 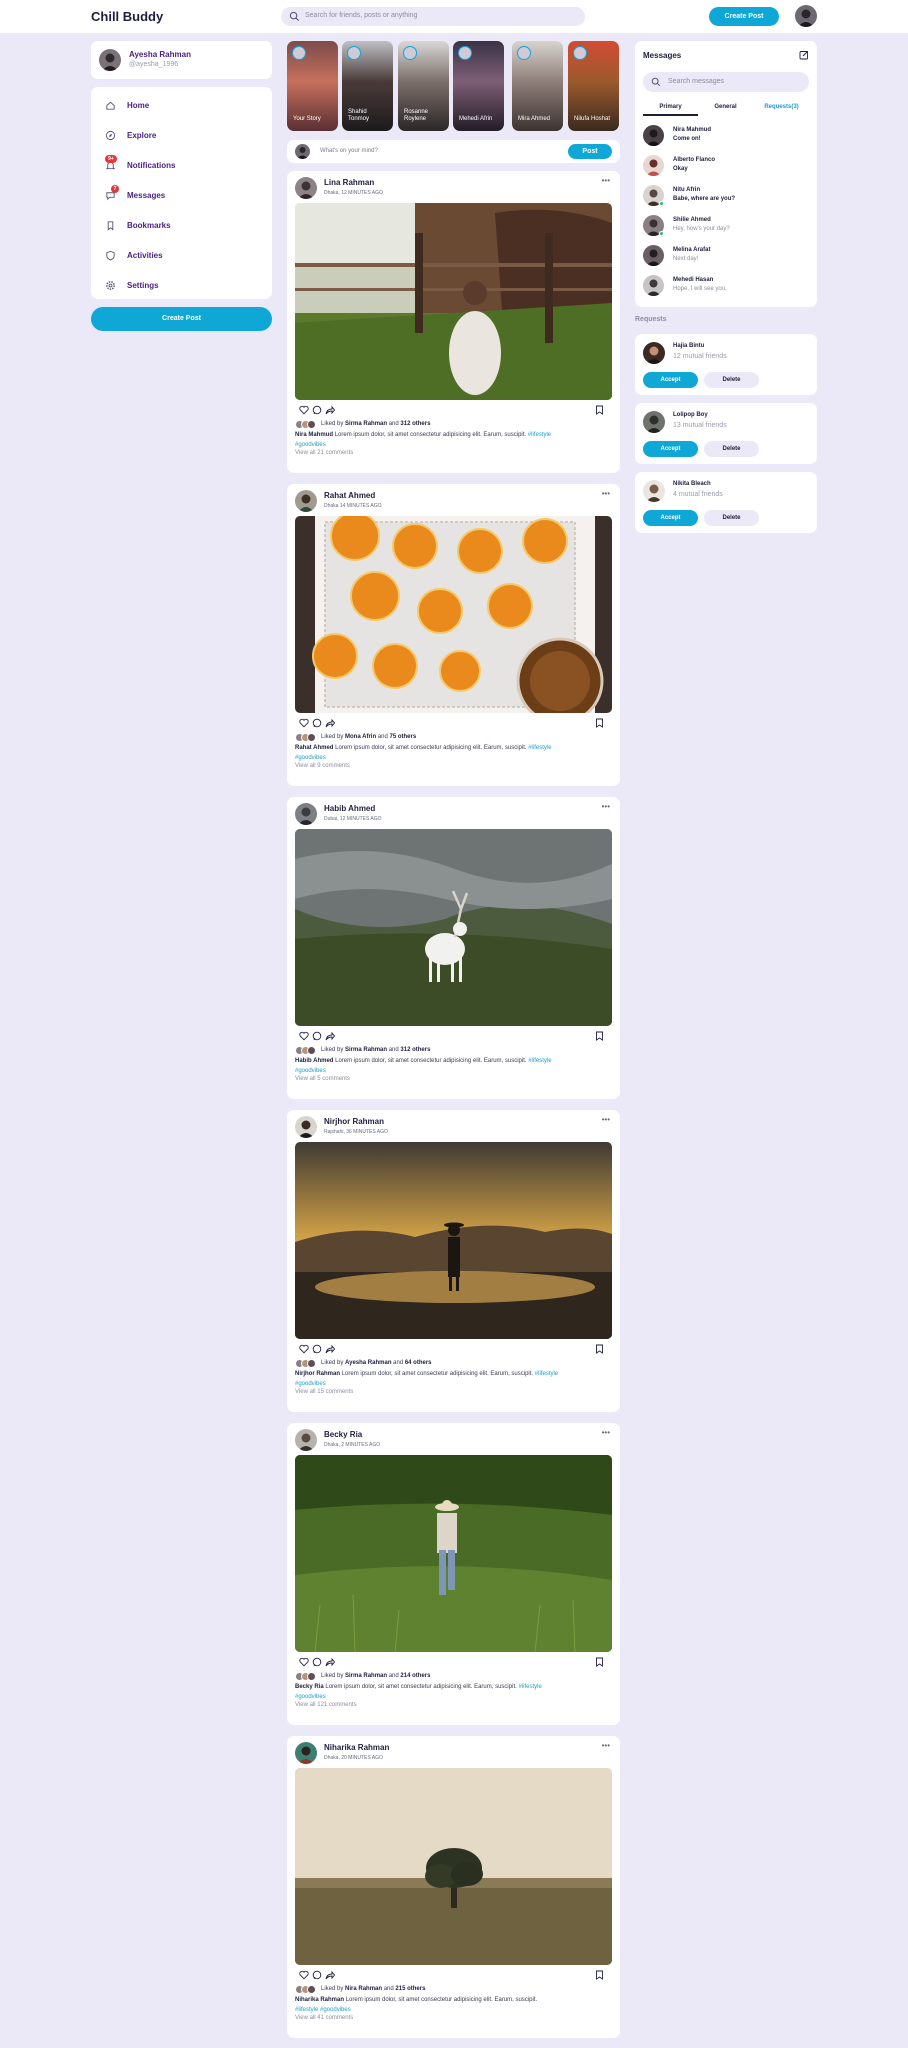 I want to click on global-search-input: Search for friends, posts or anything, so click(x=433, y=16).